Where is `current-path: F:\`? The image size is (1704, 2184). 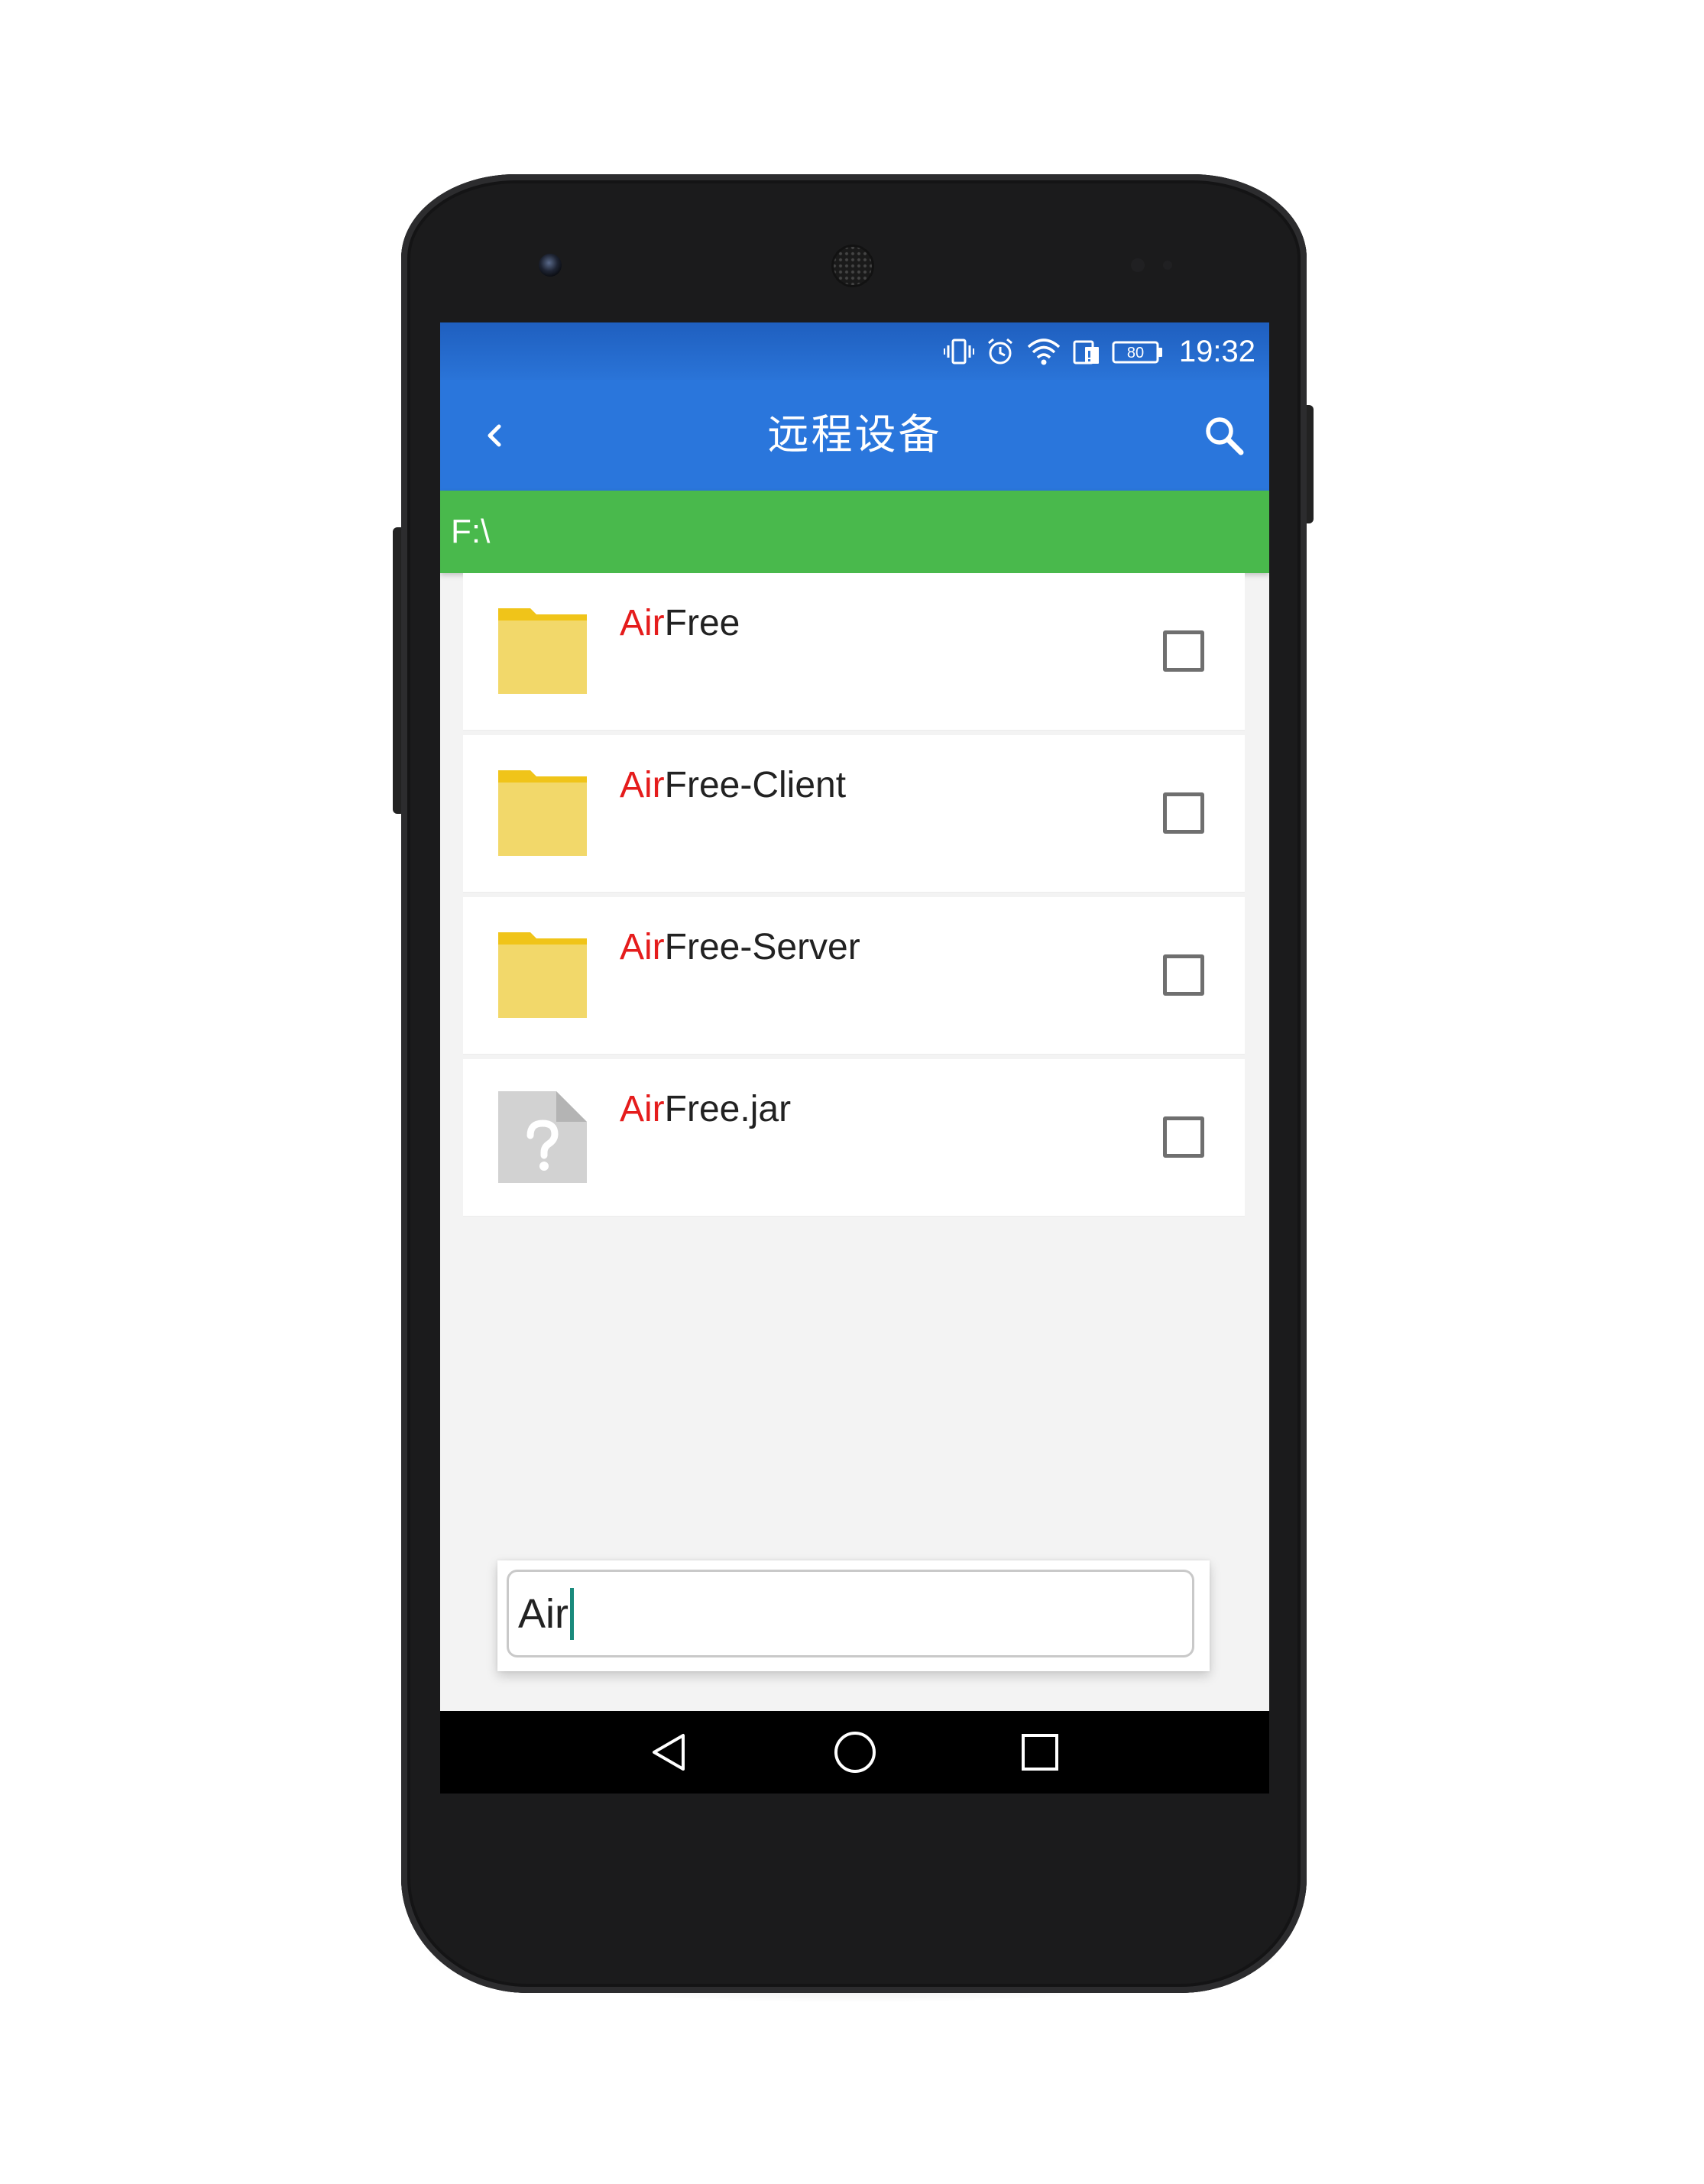
current-path: F:\ is located at coordinates (471, 531).